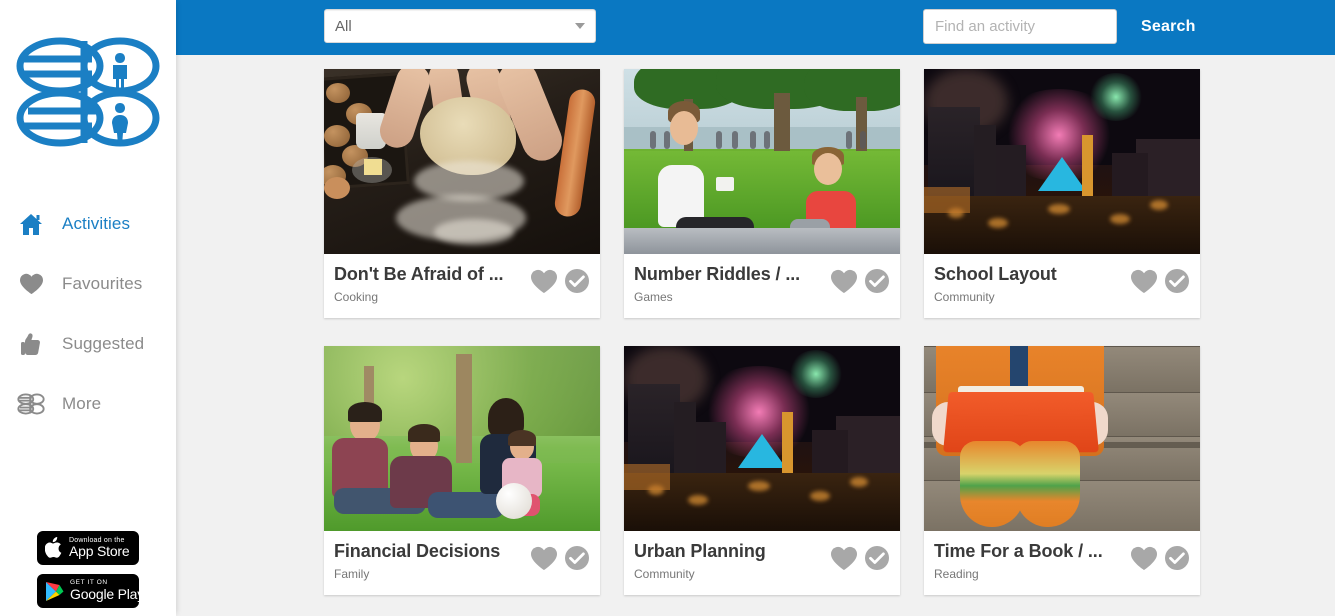 The height and width of the screenshot is (616, 1335). I want to click on activity-card: Financial Decisions Family, so click(462, 470).